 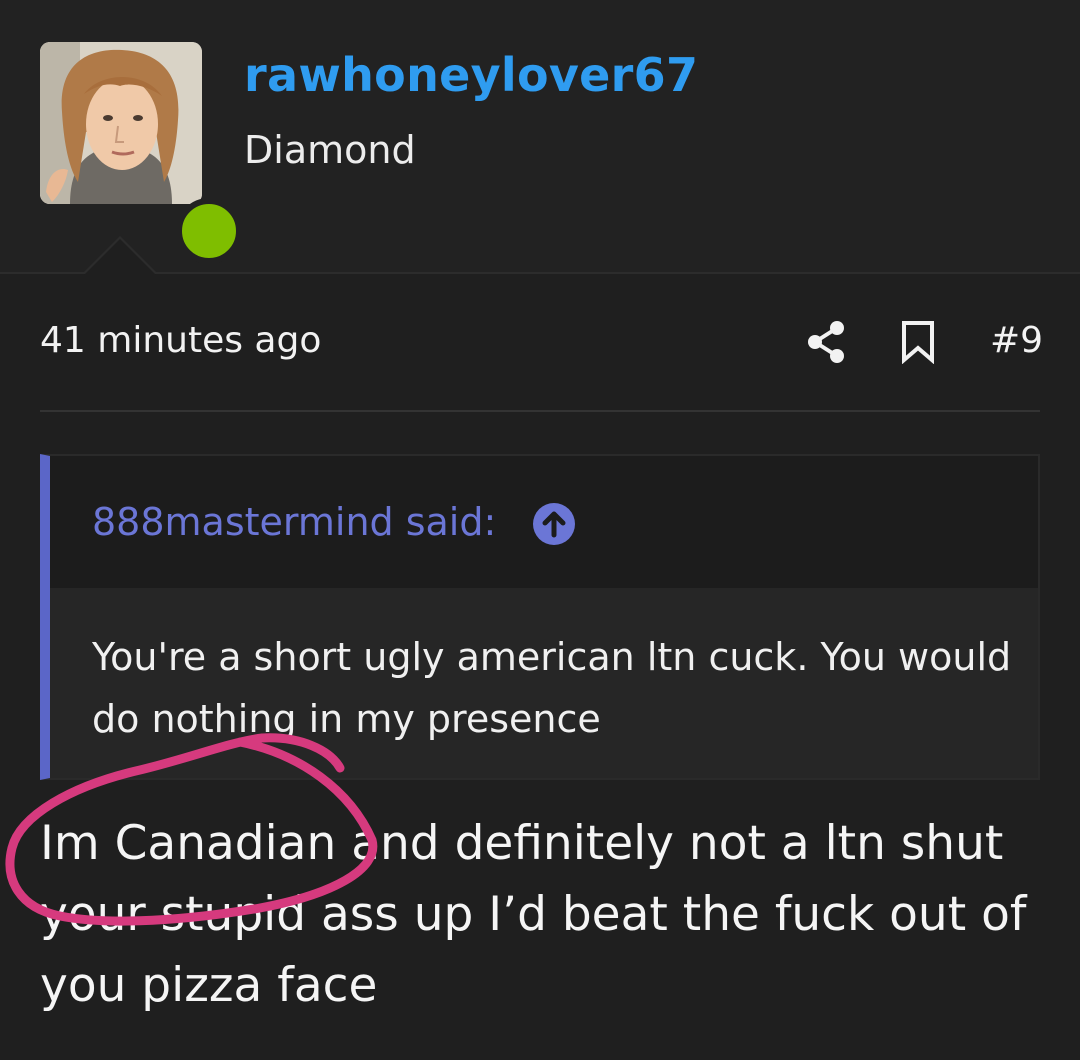 I want to click on quote-header: 888mastermind said:, so click(x=544, y=522).